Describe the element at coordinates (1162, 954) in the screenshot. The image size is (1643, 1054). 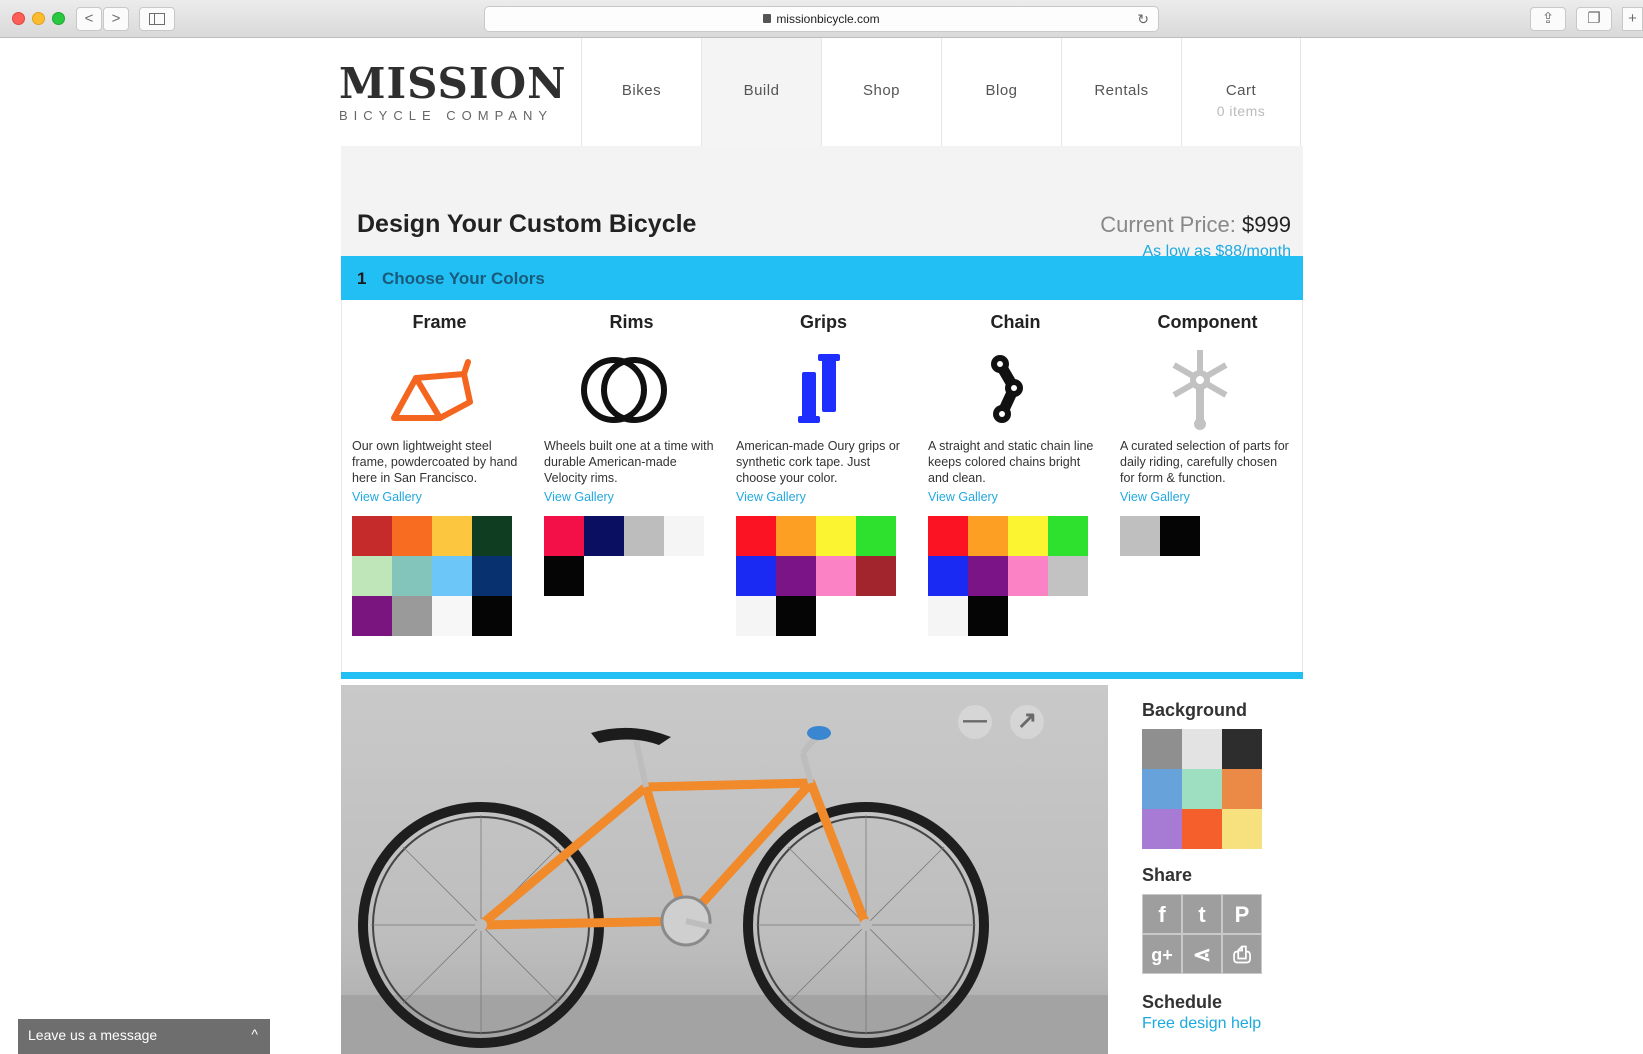
I see `googleplus-icon: g+` at that location.